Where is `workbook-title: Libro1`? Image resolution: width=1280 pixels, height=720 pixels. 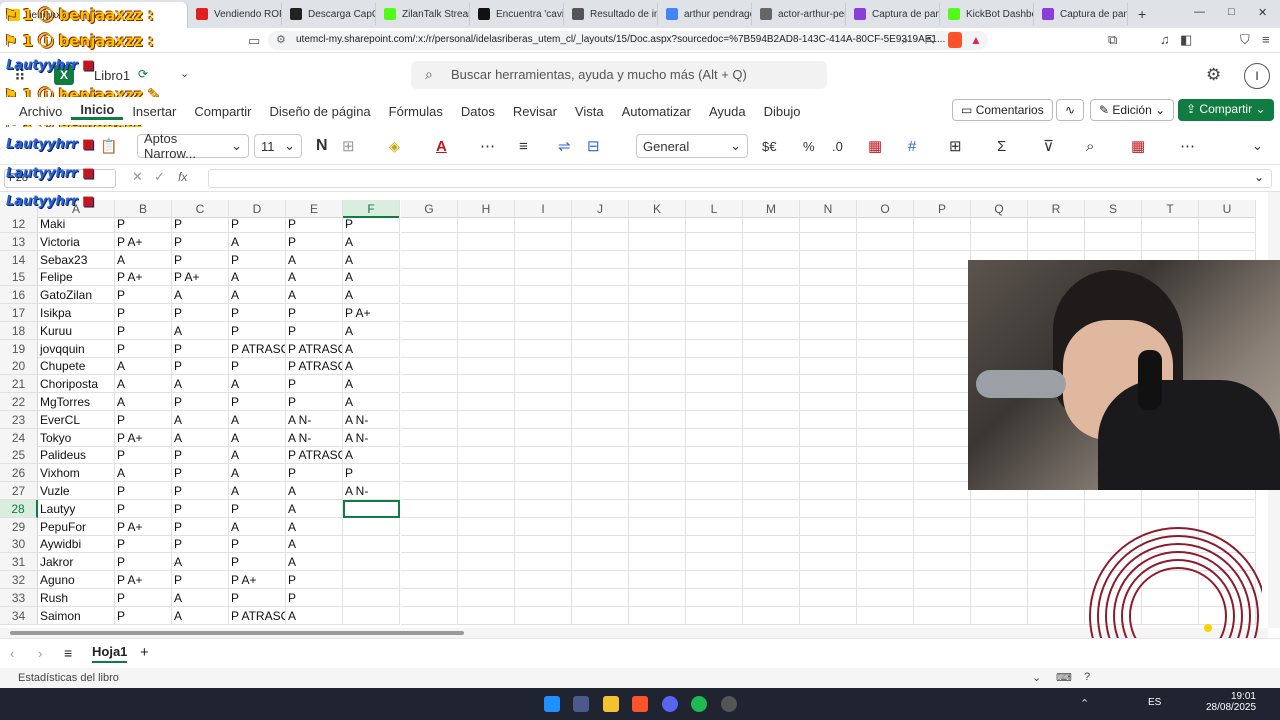
workbook-title: Libro1 is located at coordinates (112, 75).